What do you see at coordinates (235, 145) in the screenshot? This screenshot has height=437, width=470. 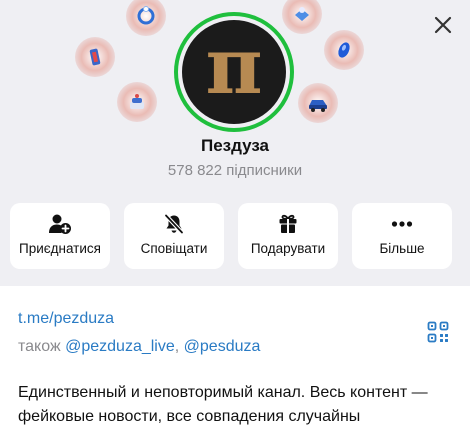 I see `channel-name: Пездуза` at bounding box center [235, 145].